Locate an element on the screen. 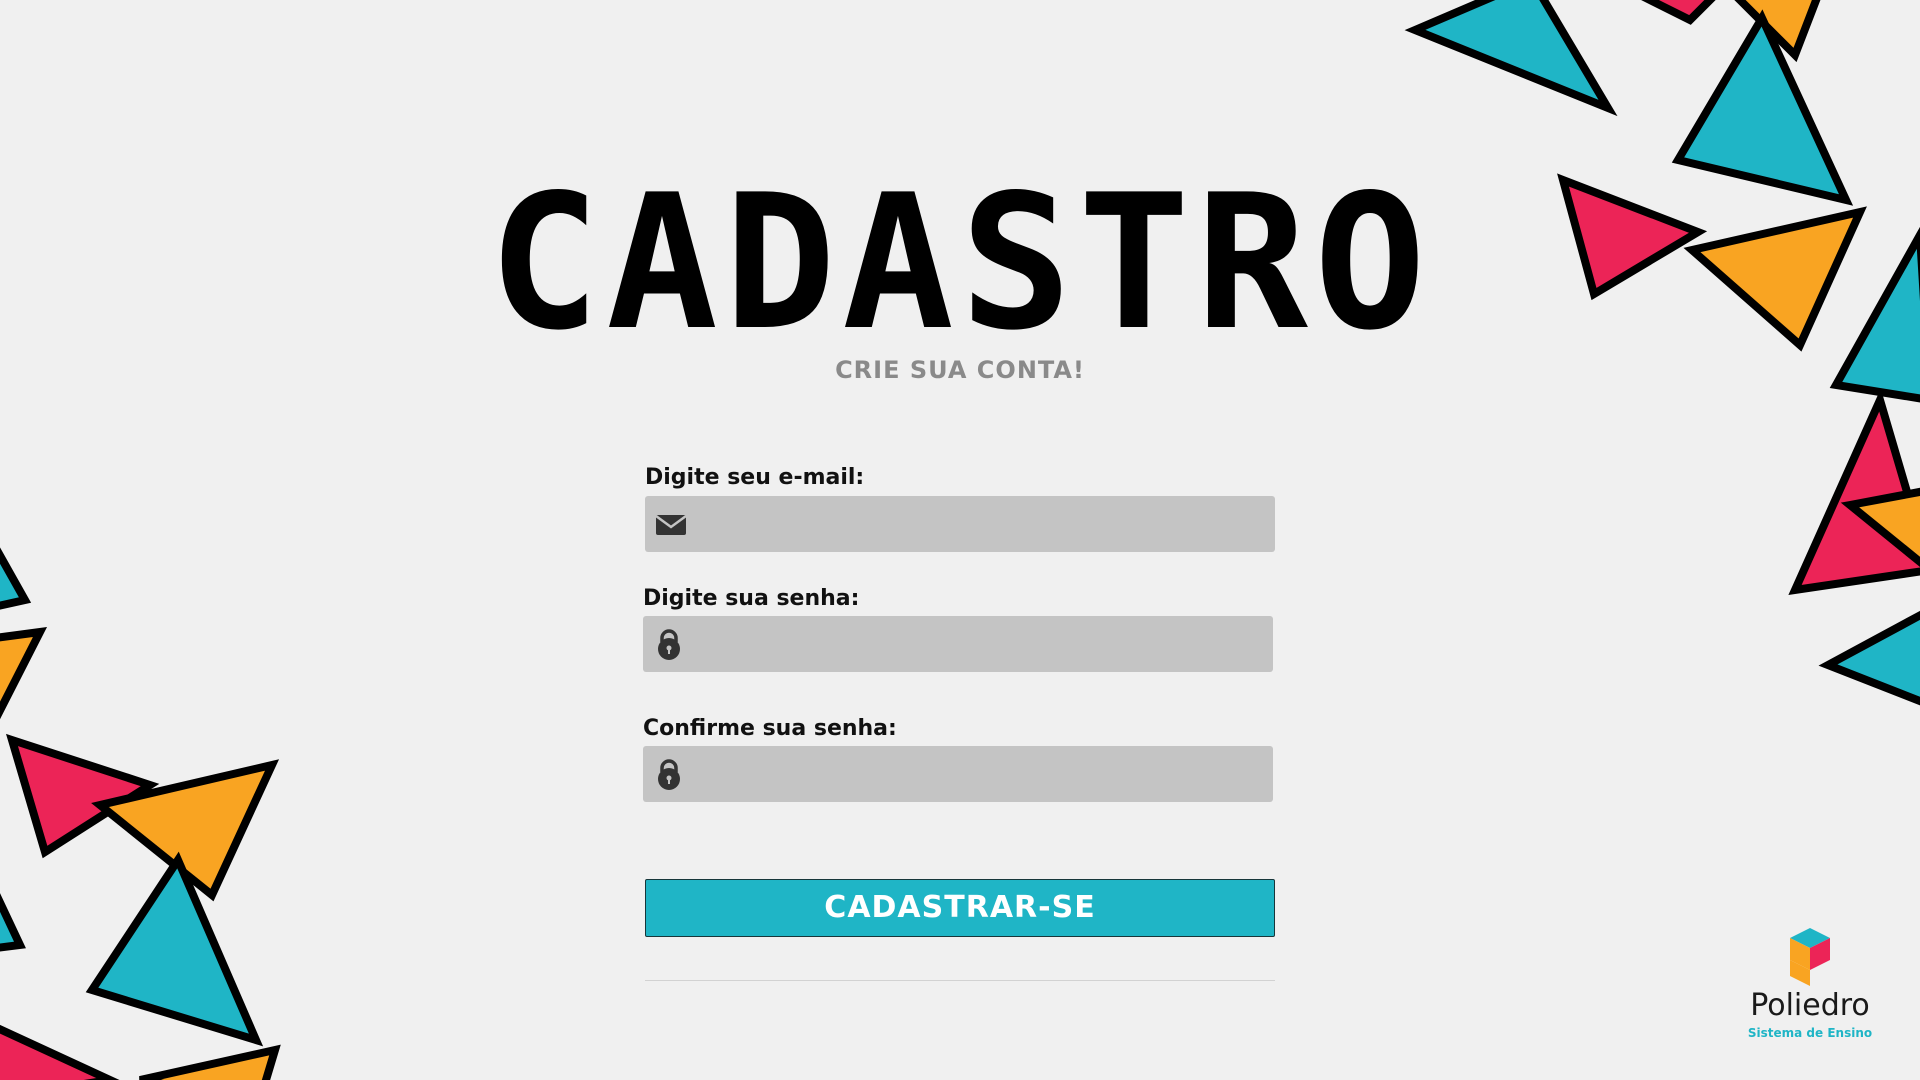  confirm-password-label: Confirme sua senha: is located at coordinates (770, 728).